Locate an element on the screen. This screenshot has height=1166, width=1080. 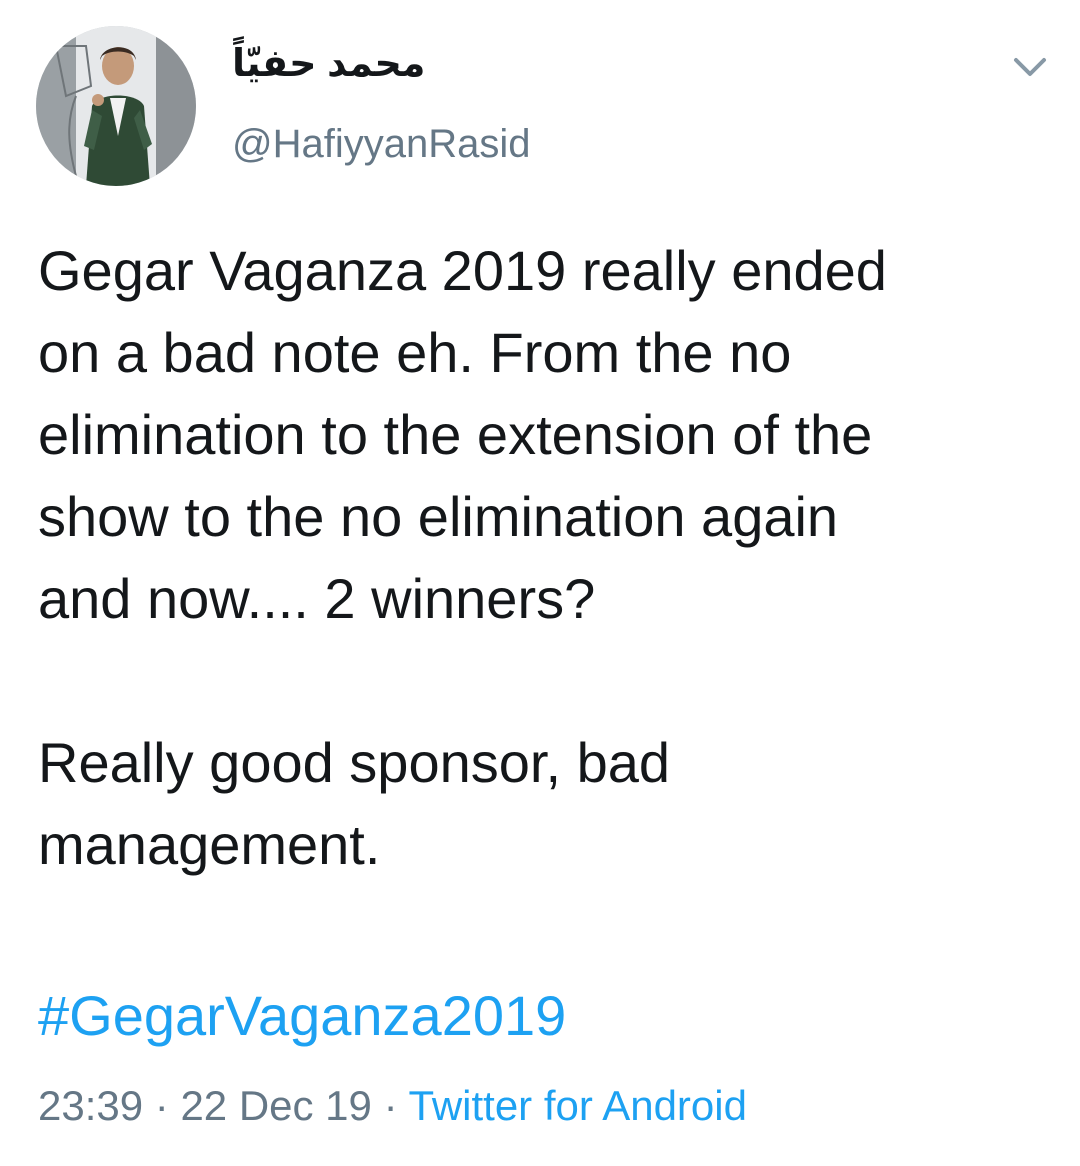
hashtag-link: #GegarVaganza2019 is located at coordinates (302, 1016).